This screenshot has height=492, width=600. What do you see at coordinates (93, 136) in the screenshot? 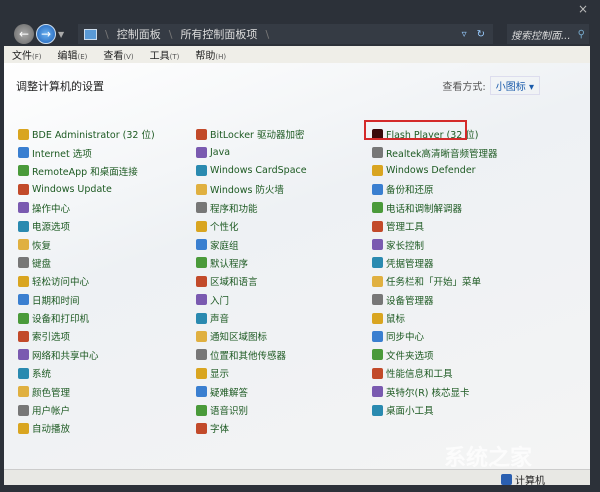
I see `item-label: BDE Administrator (32 位)` at bounding box center [93, 136].